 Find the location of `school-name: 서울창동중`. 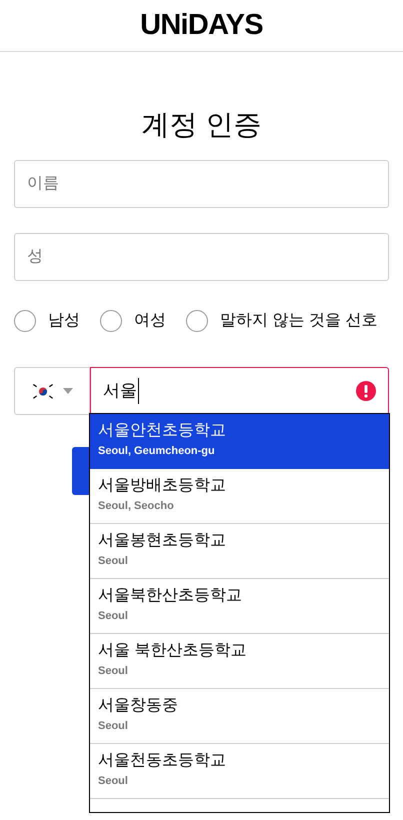

school-name: 서울창동중 is located at coordinates (138, 706).